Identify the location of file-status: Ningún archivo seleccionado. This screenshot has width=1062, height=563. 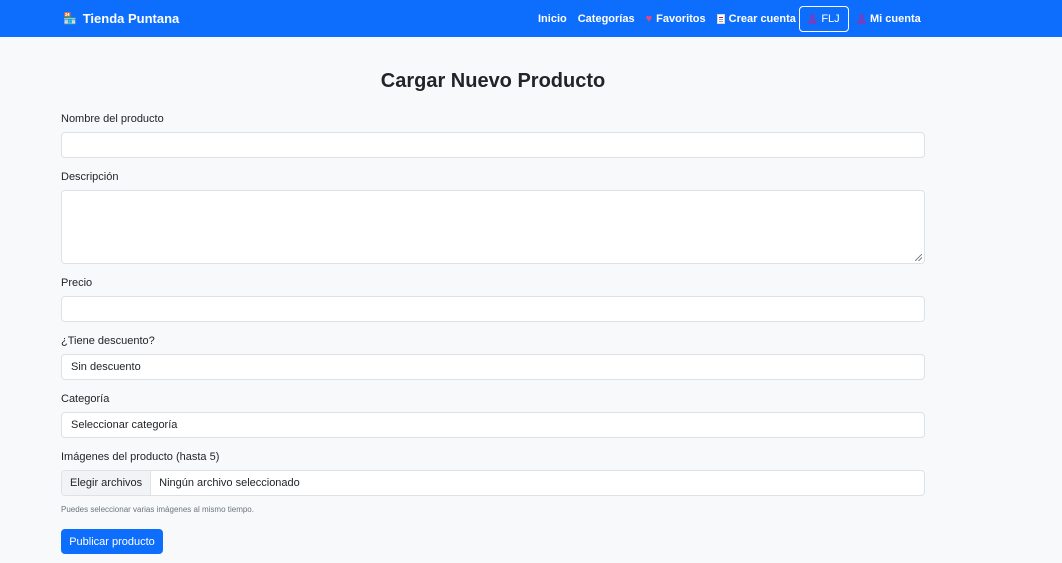
(229, 483).